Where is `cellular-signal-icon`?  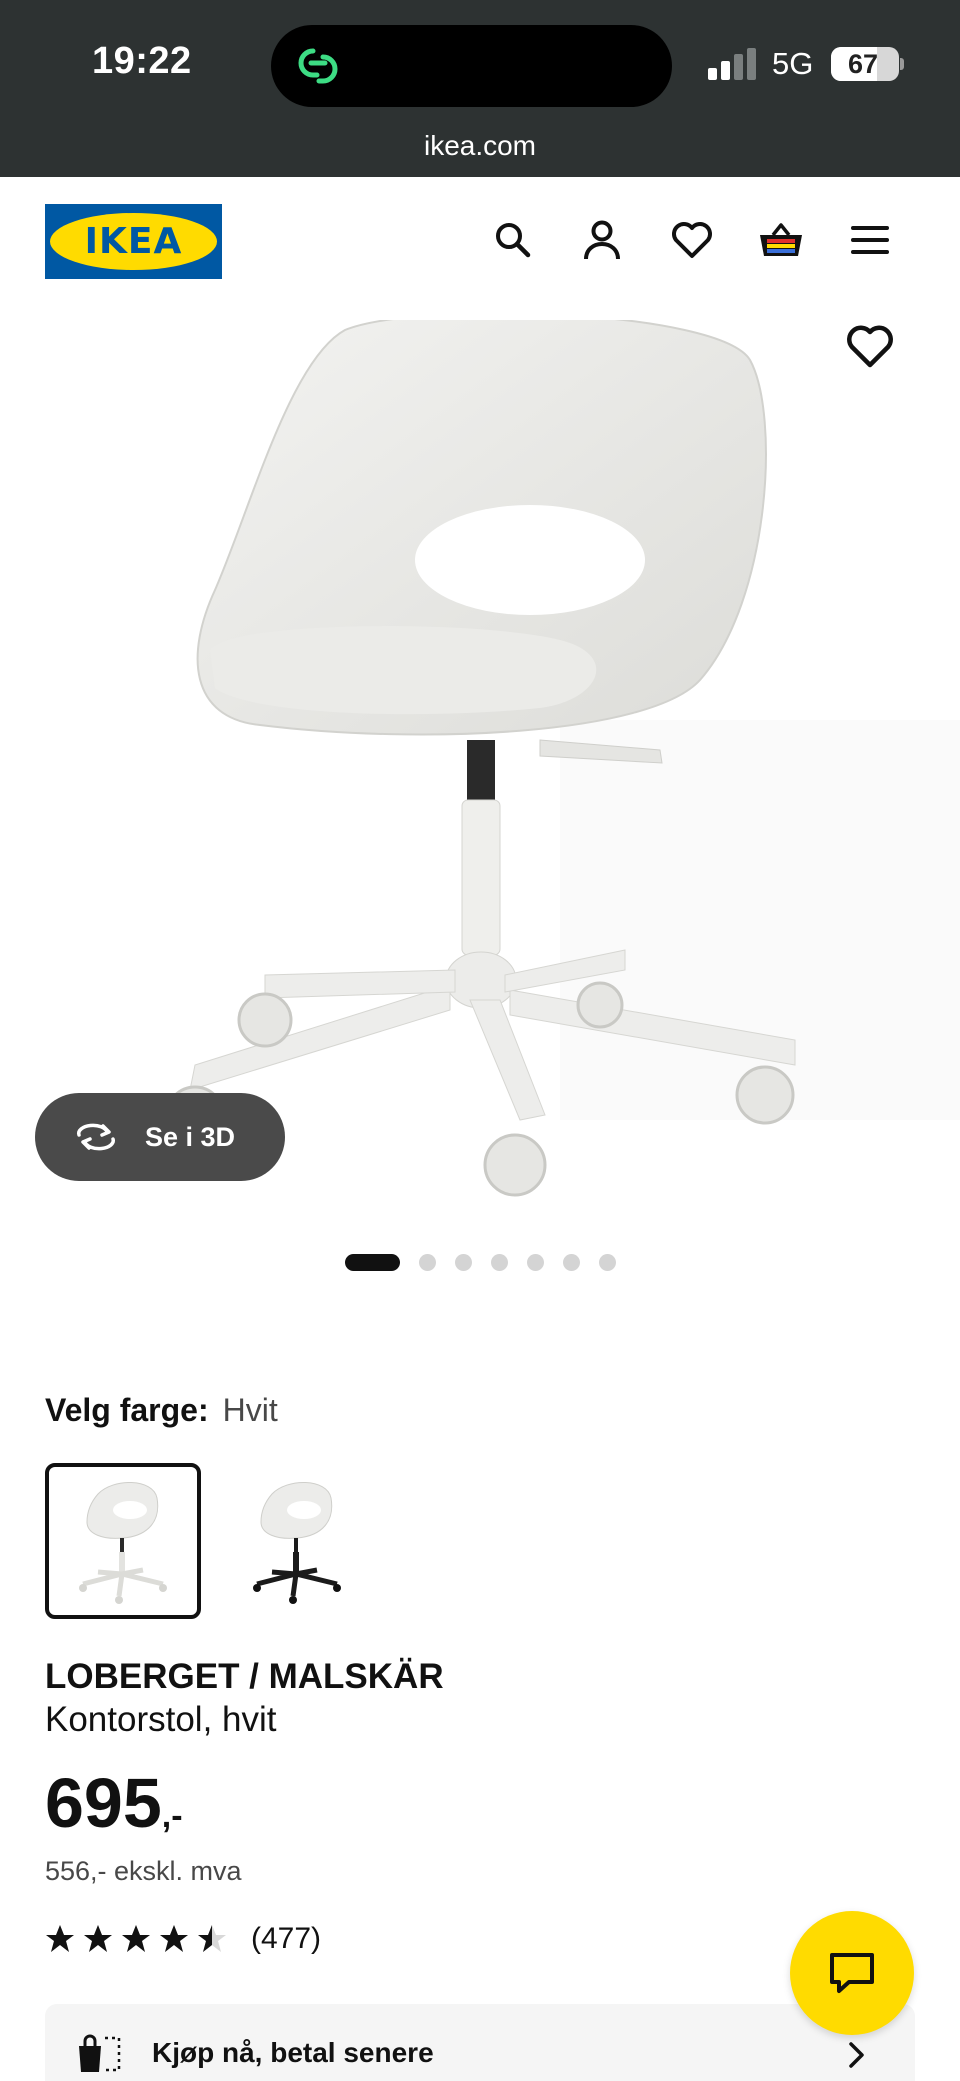
cellular-signal-icon is located at coordinates (732, 64).